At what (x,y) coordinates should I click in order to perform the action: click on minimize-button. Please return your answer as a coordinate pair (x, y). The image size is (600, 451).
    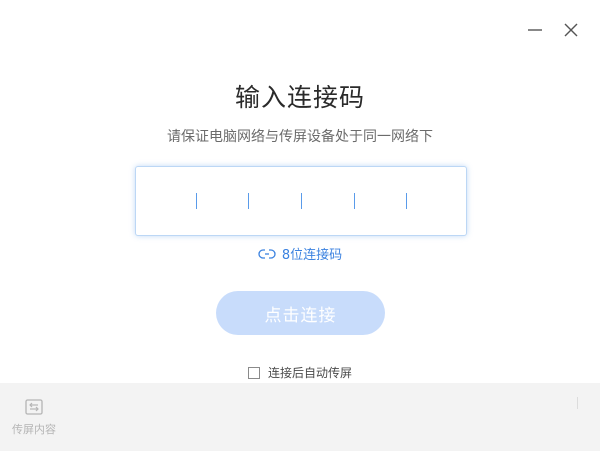
    Looking at the image, I should click on (535, 30).